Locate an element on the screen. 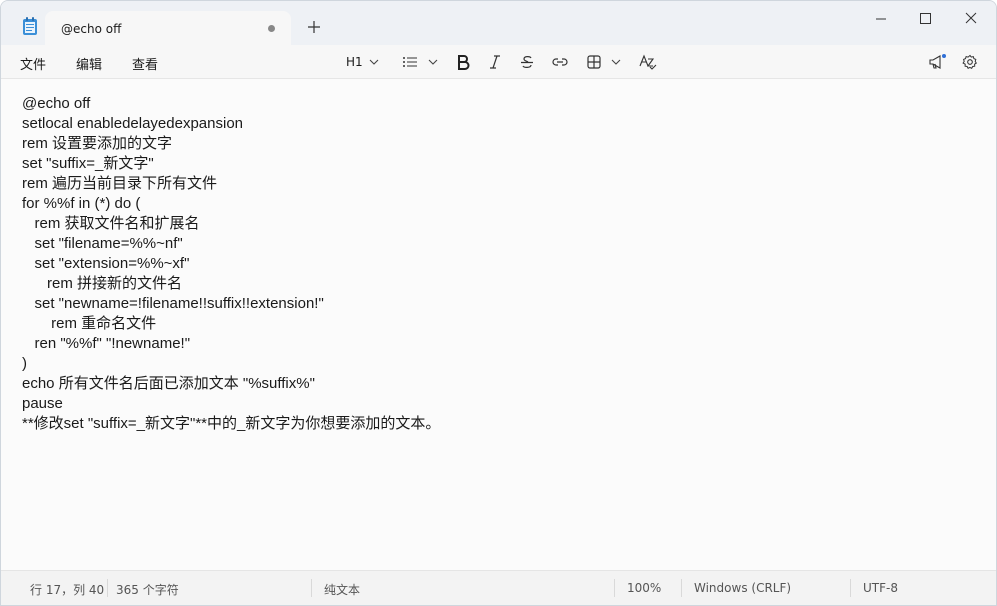 The image size is (997, 606). cursor-position: 行 17，列 40 is located at coordinates (67, 589).